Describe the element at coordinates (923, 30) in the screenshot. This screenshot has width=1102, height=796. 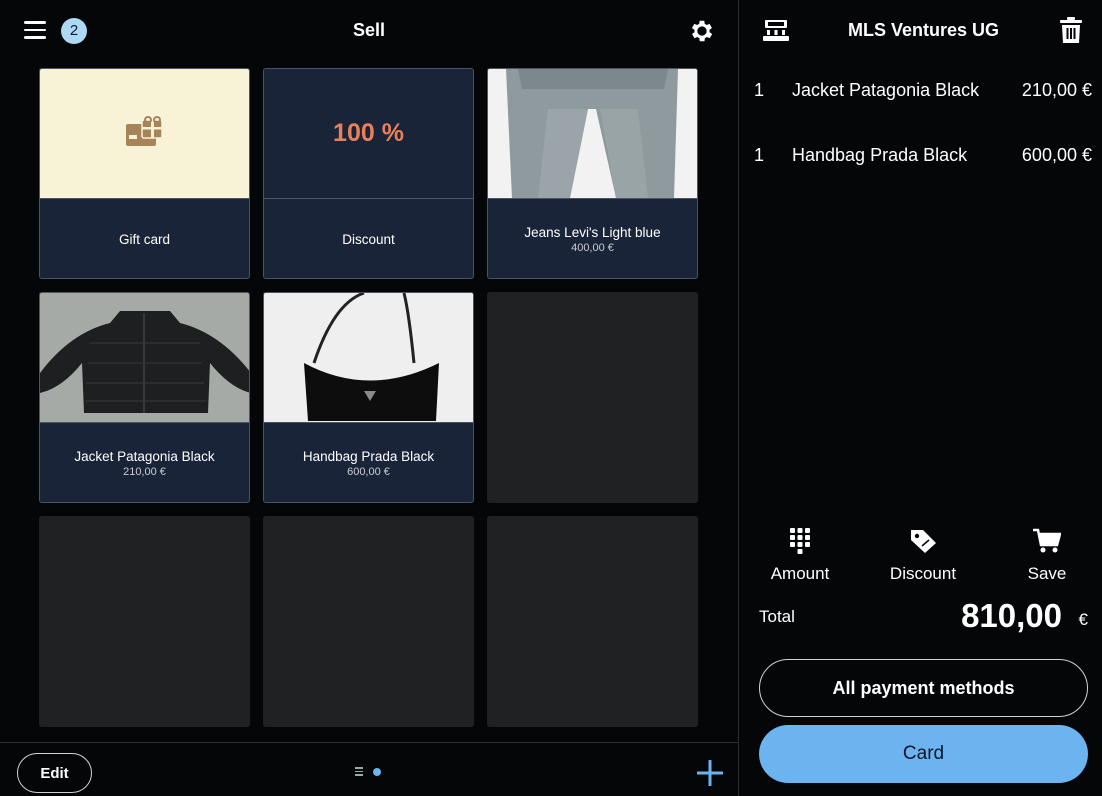
I see `company-name: MLS Ventures UG` at that location.